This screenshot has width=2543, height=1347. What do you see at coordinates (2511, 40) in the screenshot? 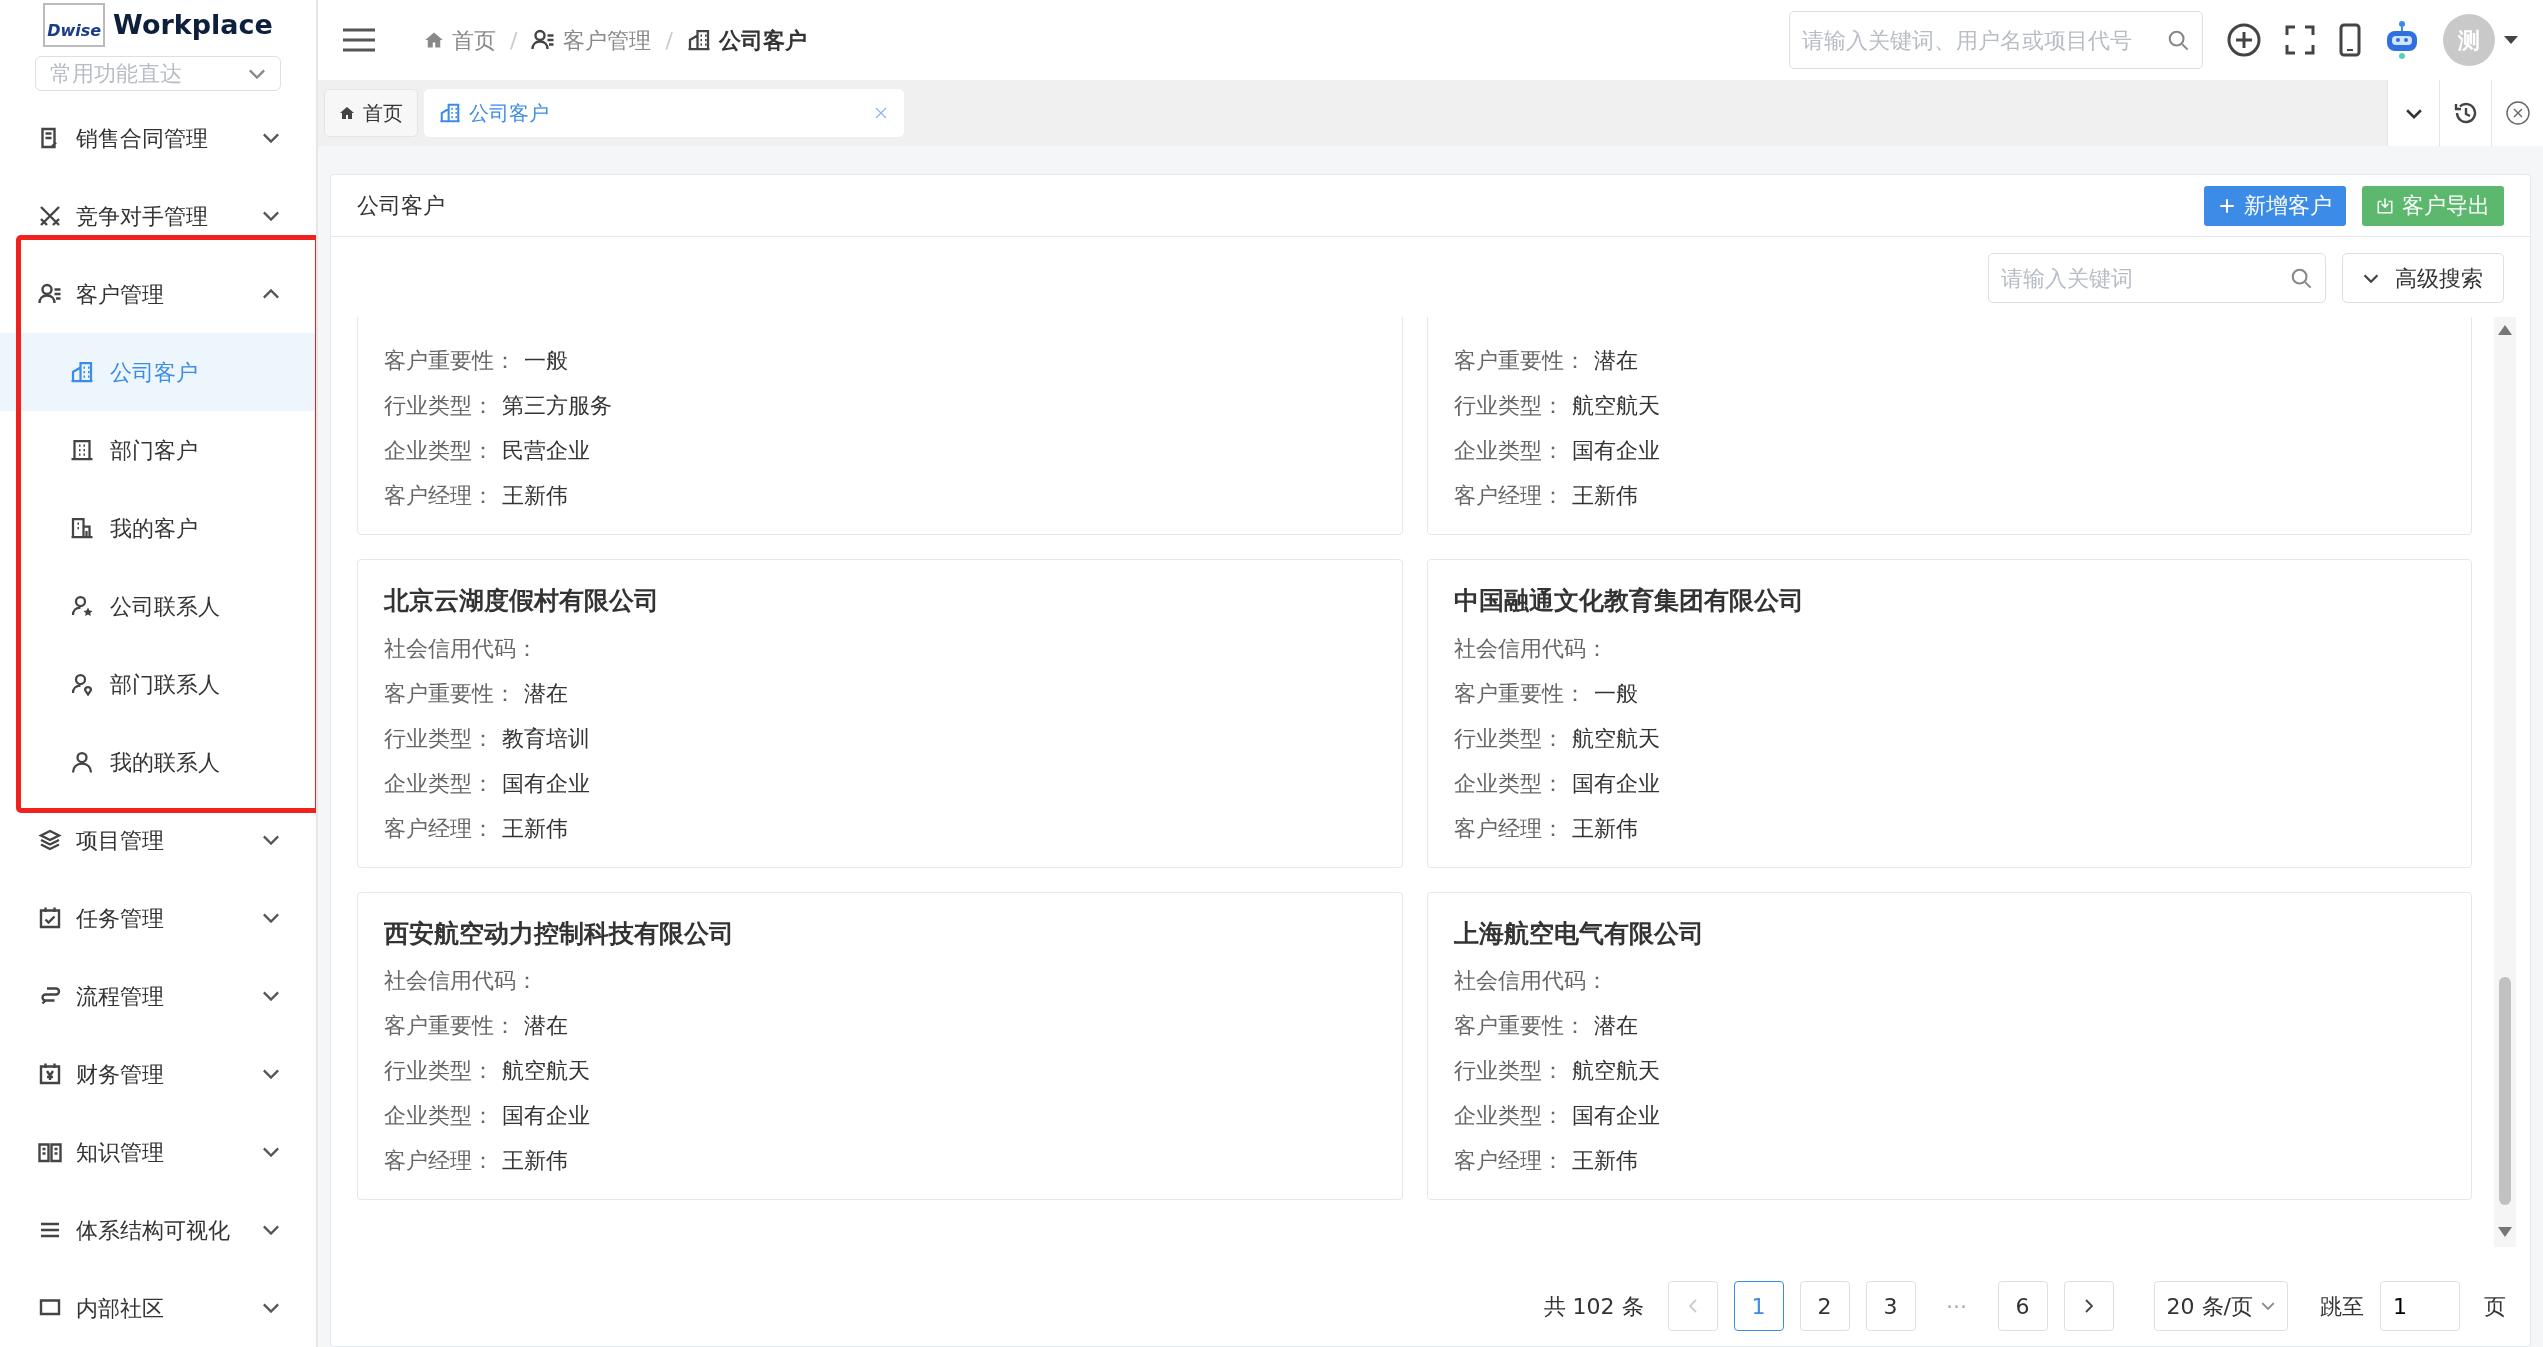
I see `caret-icon` at bounding box center [2511, 40].